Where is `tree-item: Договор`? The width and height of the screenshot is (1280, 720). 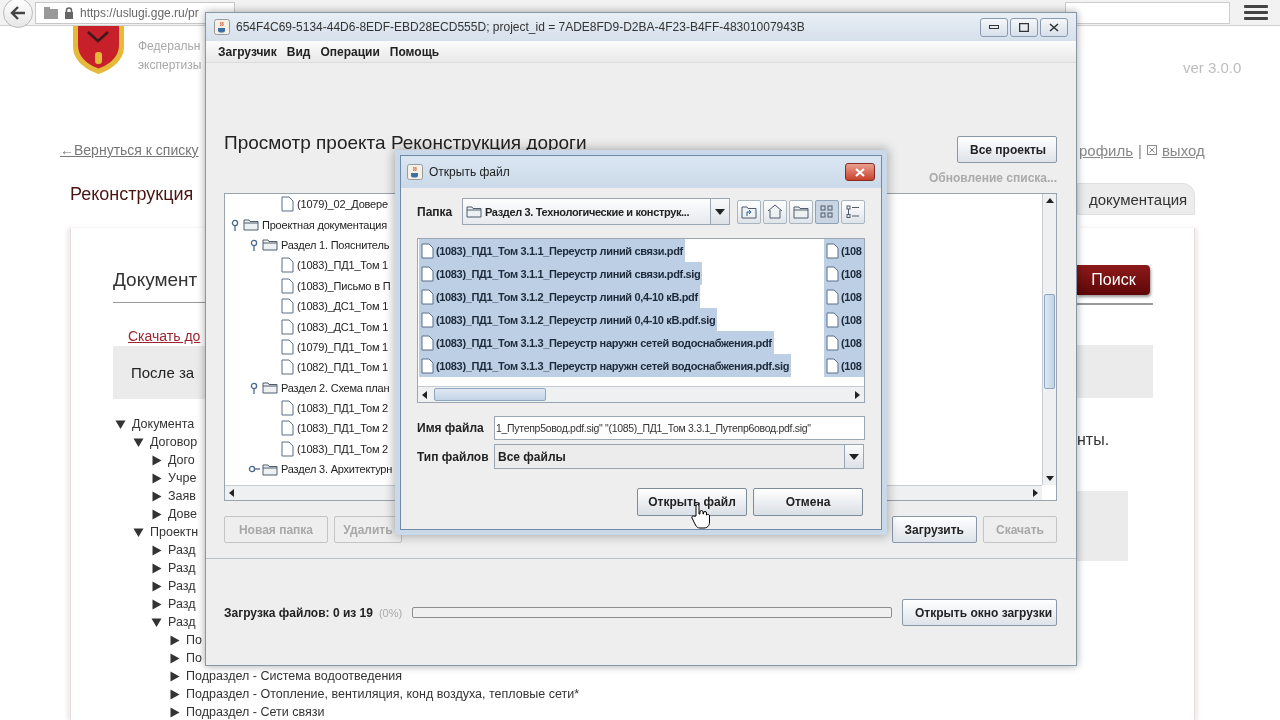
tree-item: Договор is located at coordinates (174, 442).